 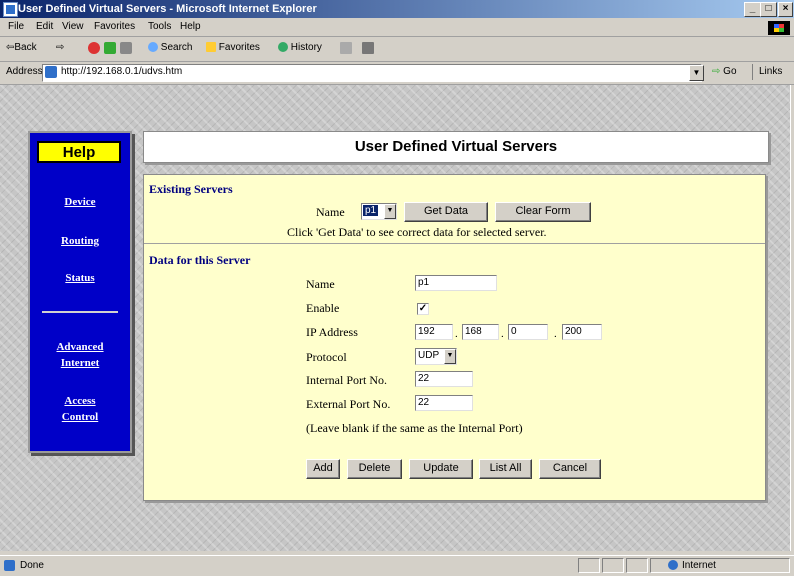 I want to click on help-button: Help, so click(x=79, y=152).